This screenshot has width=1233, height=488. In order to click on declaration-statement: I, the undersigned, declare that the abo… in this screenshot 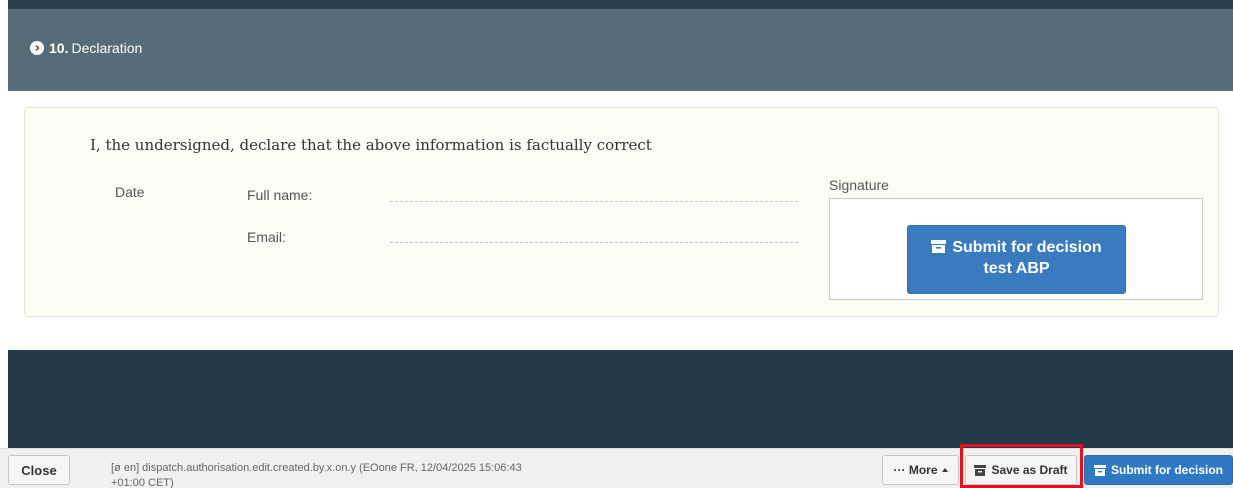, I will do `click(371, 145)`.